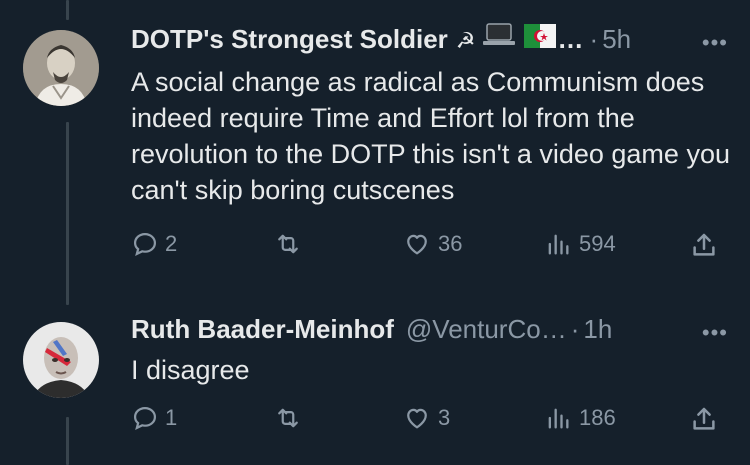  Describe the element at coordinates (450, 243) in the screenshot. I see `like-count: 36` at that location.